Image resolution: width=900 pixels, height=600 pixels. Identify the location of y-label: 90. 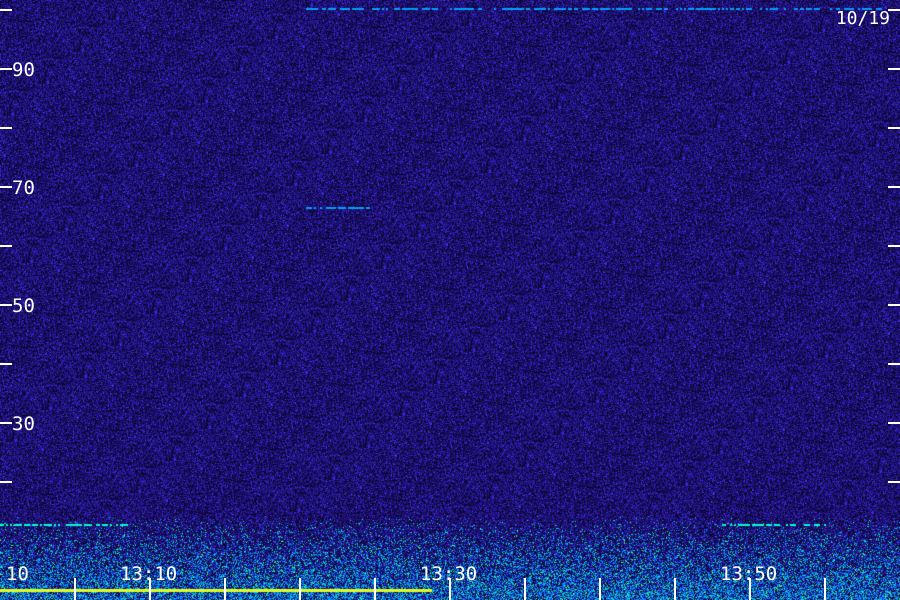
(23, 70).